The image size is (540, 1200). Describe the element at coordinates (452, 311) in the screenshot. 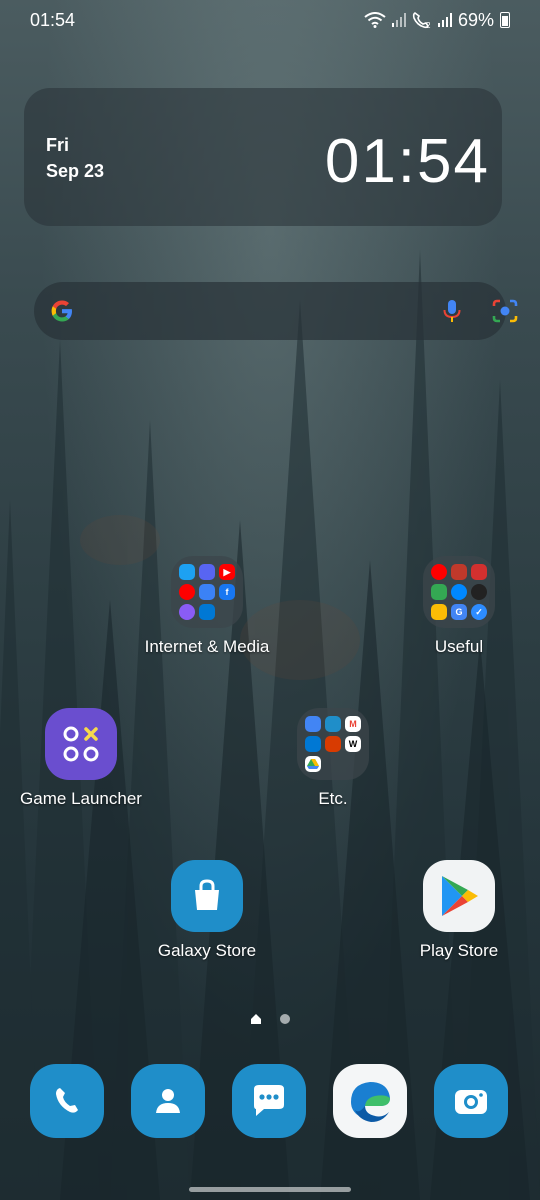

I see `mic-icon` at that location.